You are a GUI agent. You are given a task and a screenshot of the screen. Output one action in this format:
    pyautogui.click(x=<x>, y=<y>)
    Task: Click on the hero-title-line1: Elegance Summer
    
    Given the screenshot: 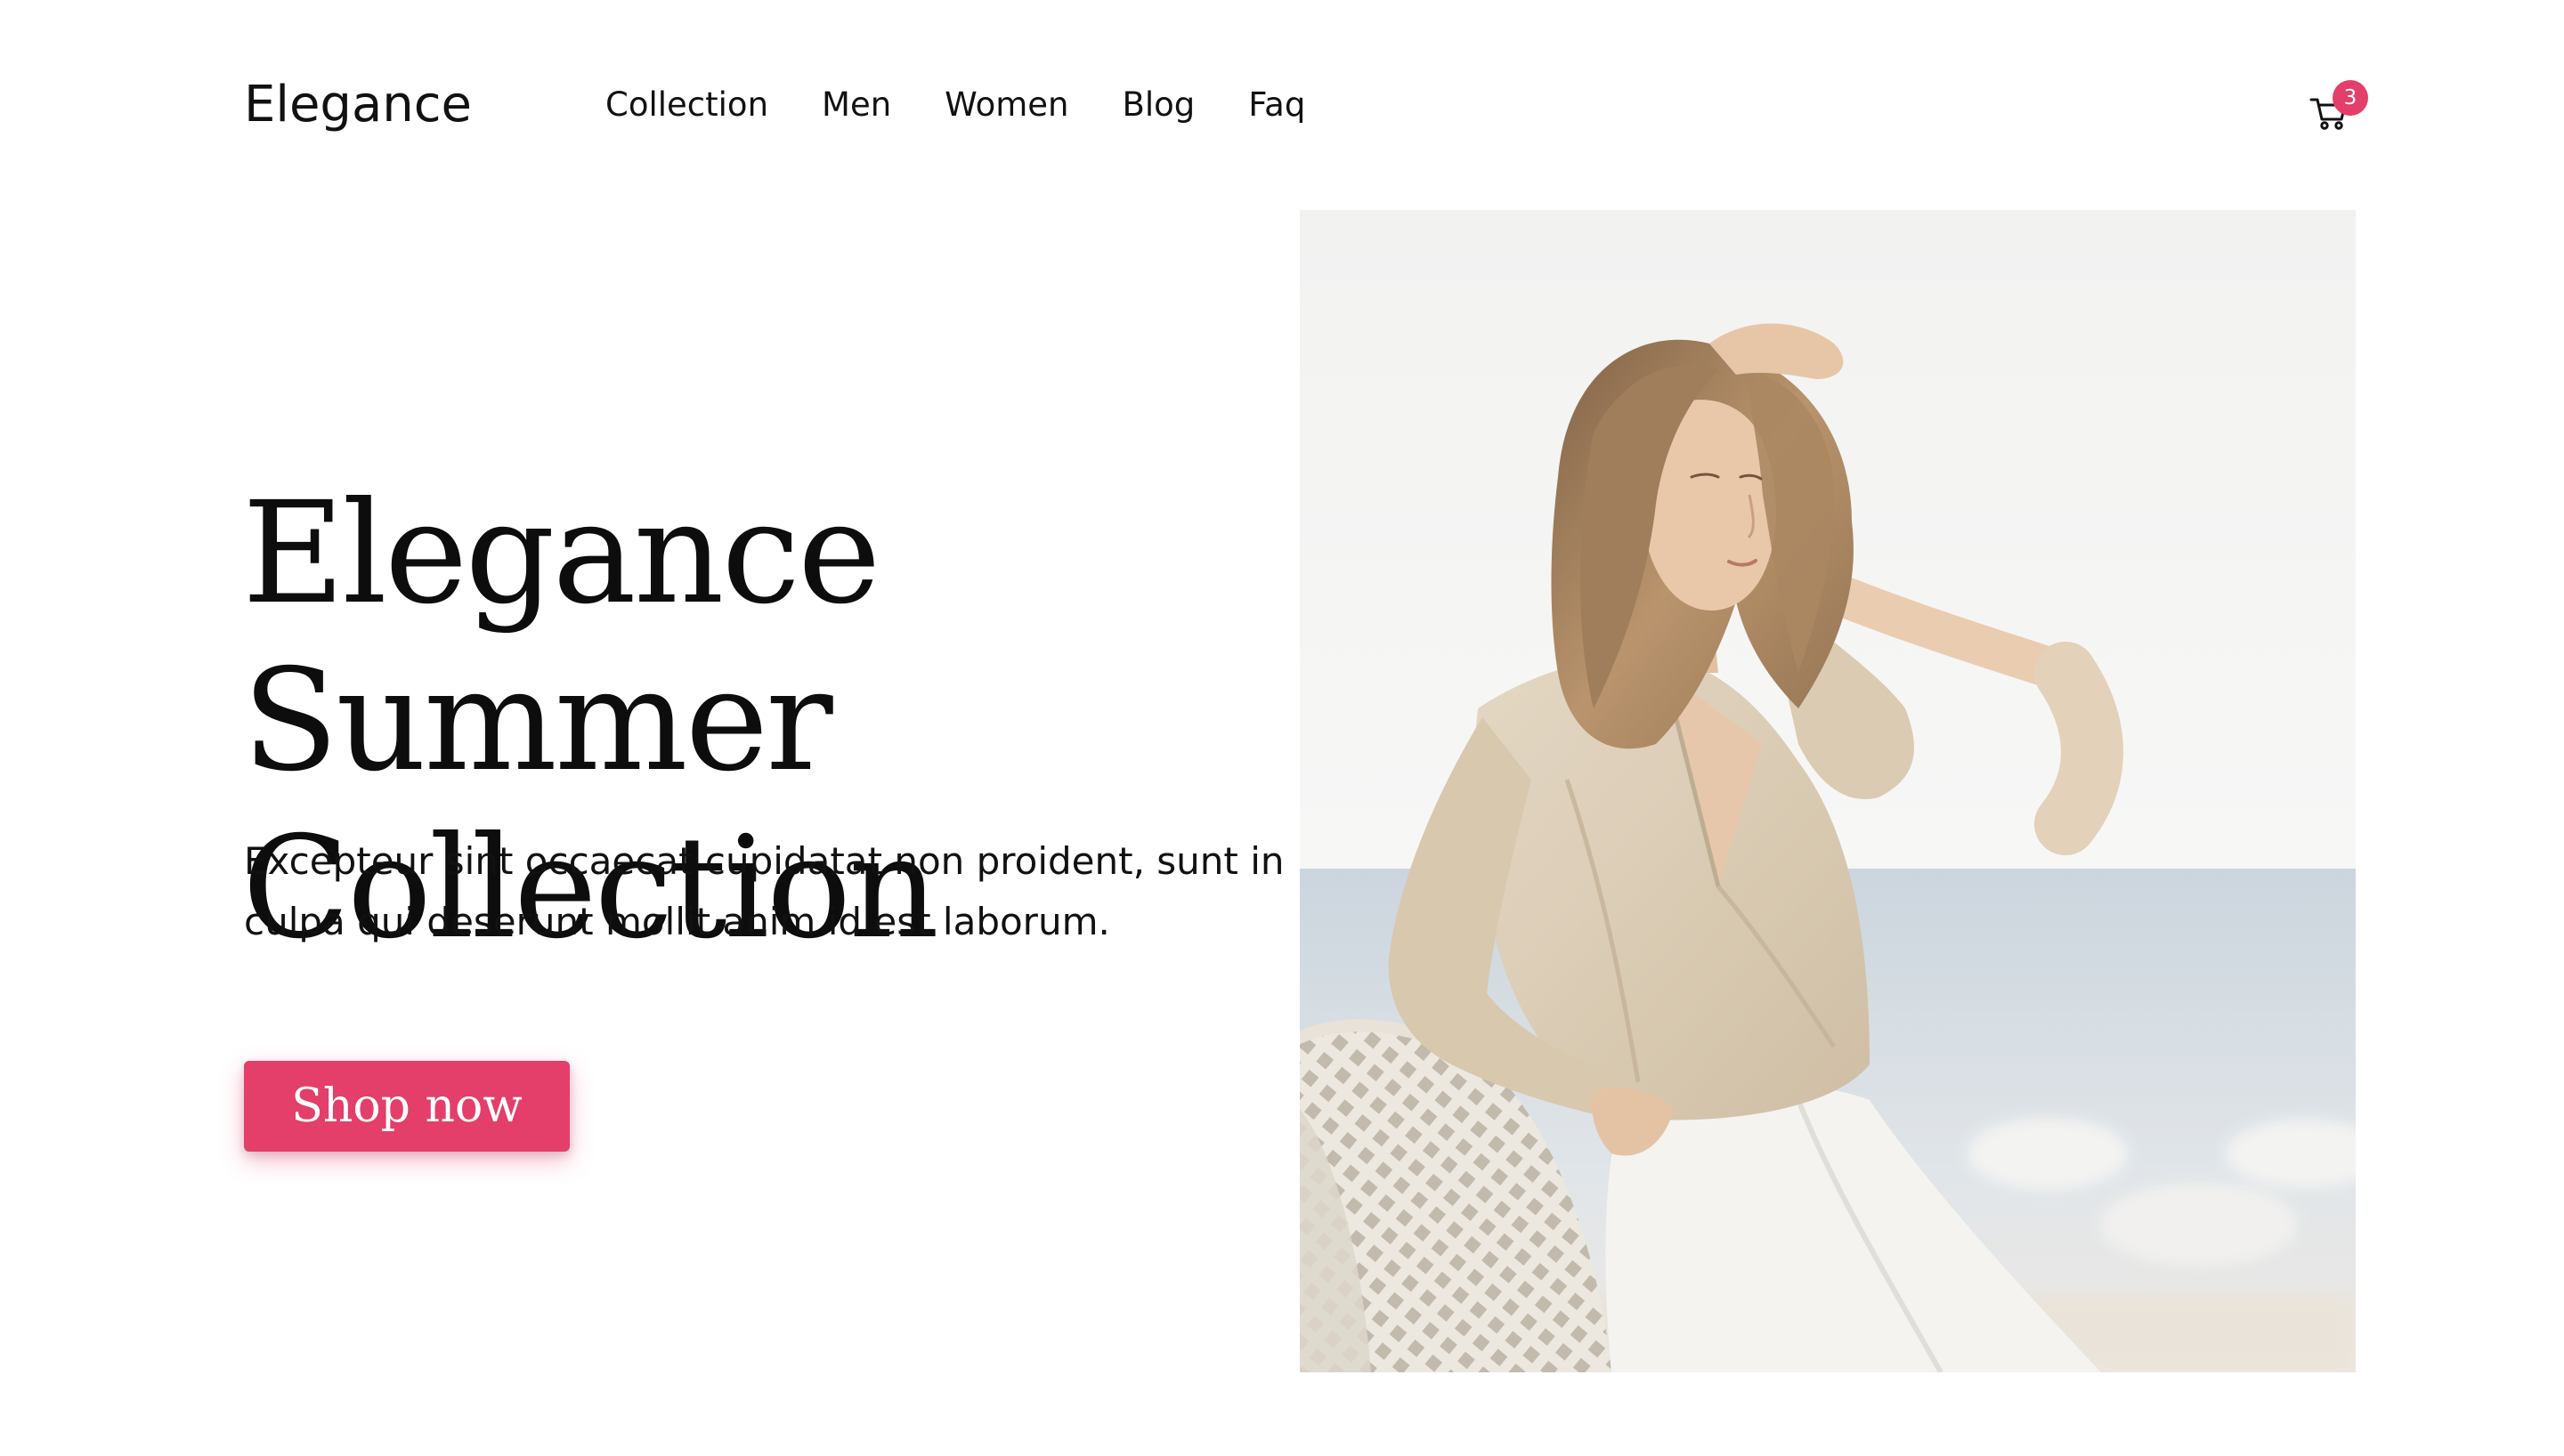 What is the action you would take?
    pyautogui.click(x=561, y=637)
    